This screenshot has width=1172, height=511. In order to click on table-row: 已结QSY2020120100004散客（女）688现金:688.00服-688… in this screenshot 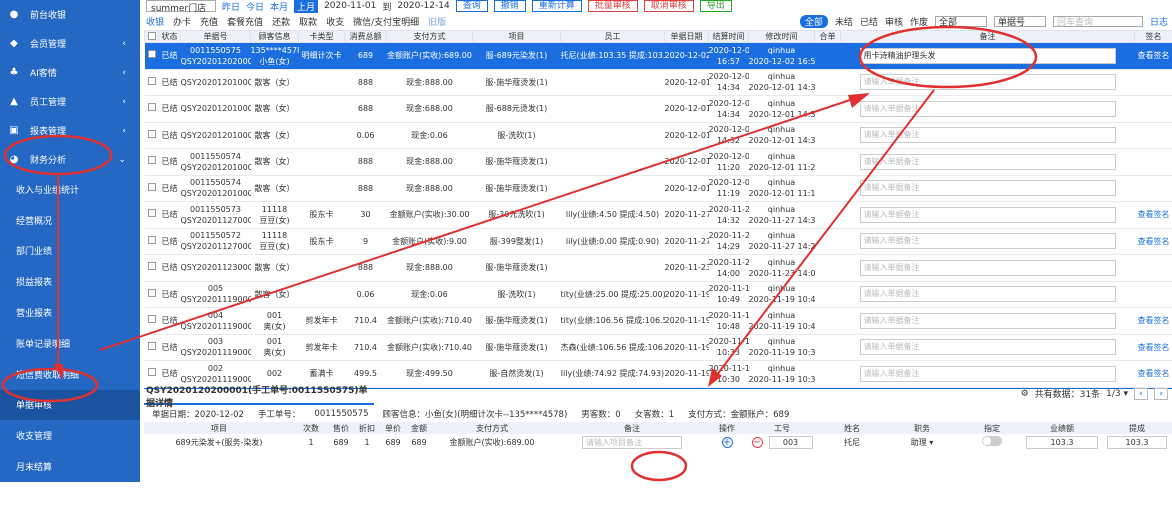, I will do `click(658, 109)`.